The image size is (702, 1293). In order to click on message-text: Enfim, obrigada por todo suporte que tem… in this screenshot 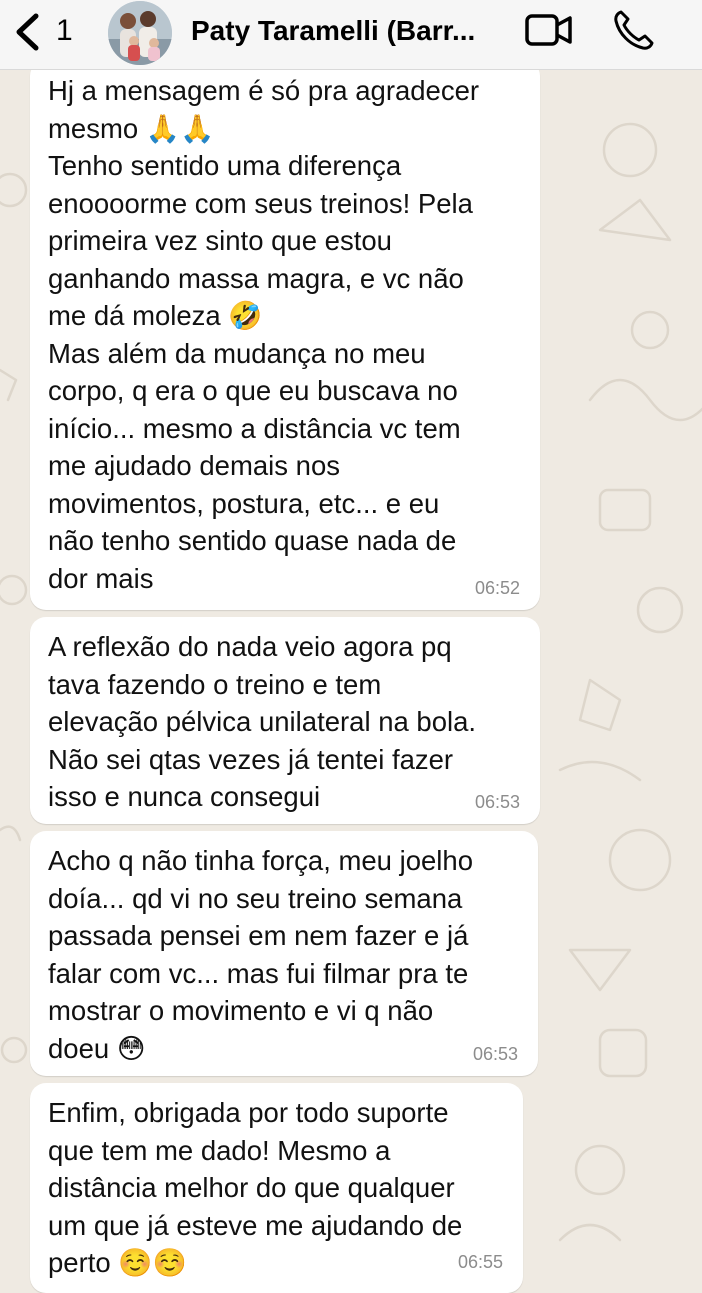, I will do `click(255, 1187)`.